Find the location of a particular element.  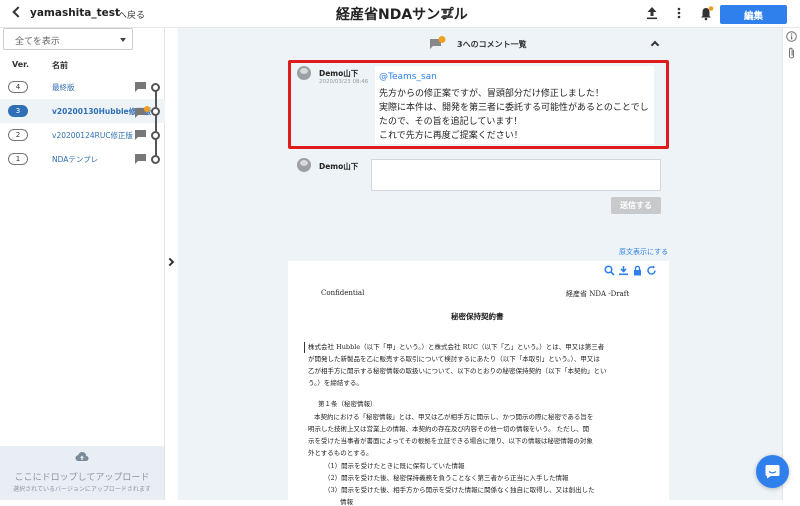

comment-mention: @Teams_san is located at coordinates (408, 77).